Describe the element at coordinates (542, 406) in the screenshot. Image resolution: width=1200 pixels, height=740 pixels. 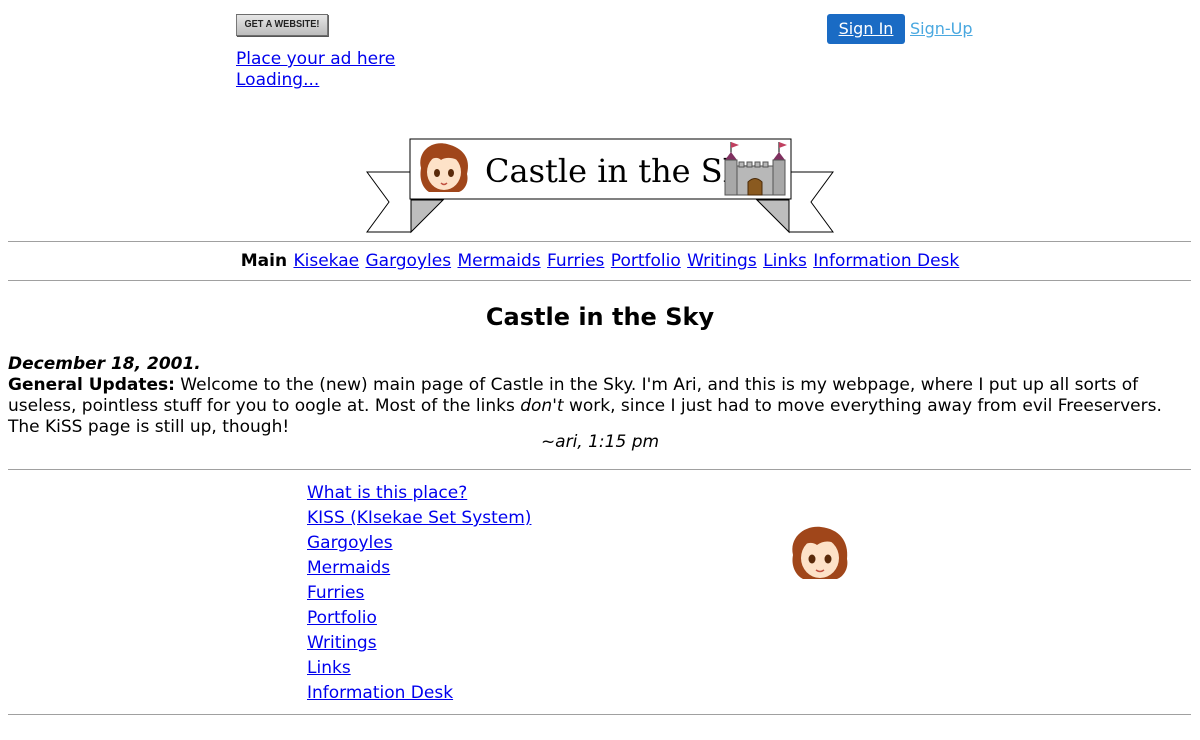
I see `updates-emphasis: don't` at that location.